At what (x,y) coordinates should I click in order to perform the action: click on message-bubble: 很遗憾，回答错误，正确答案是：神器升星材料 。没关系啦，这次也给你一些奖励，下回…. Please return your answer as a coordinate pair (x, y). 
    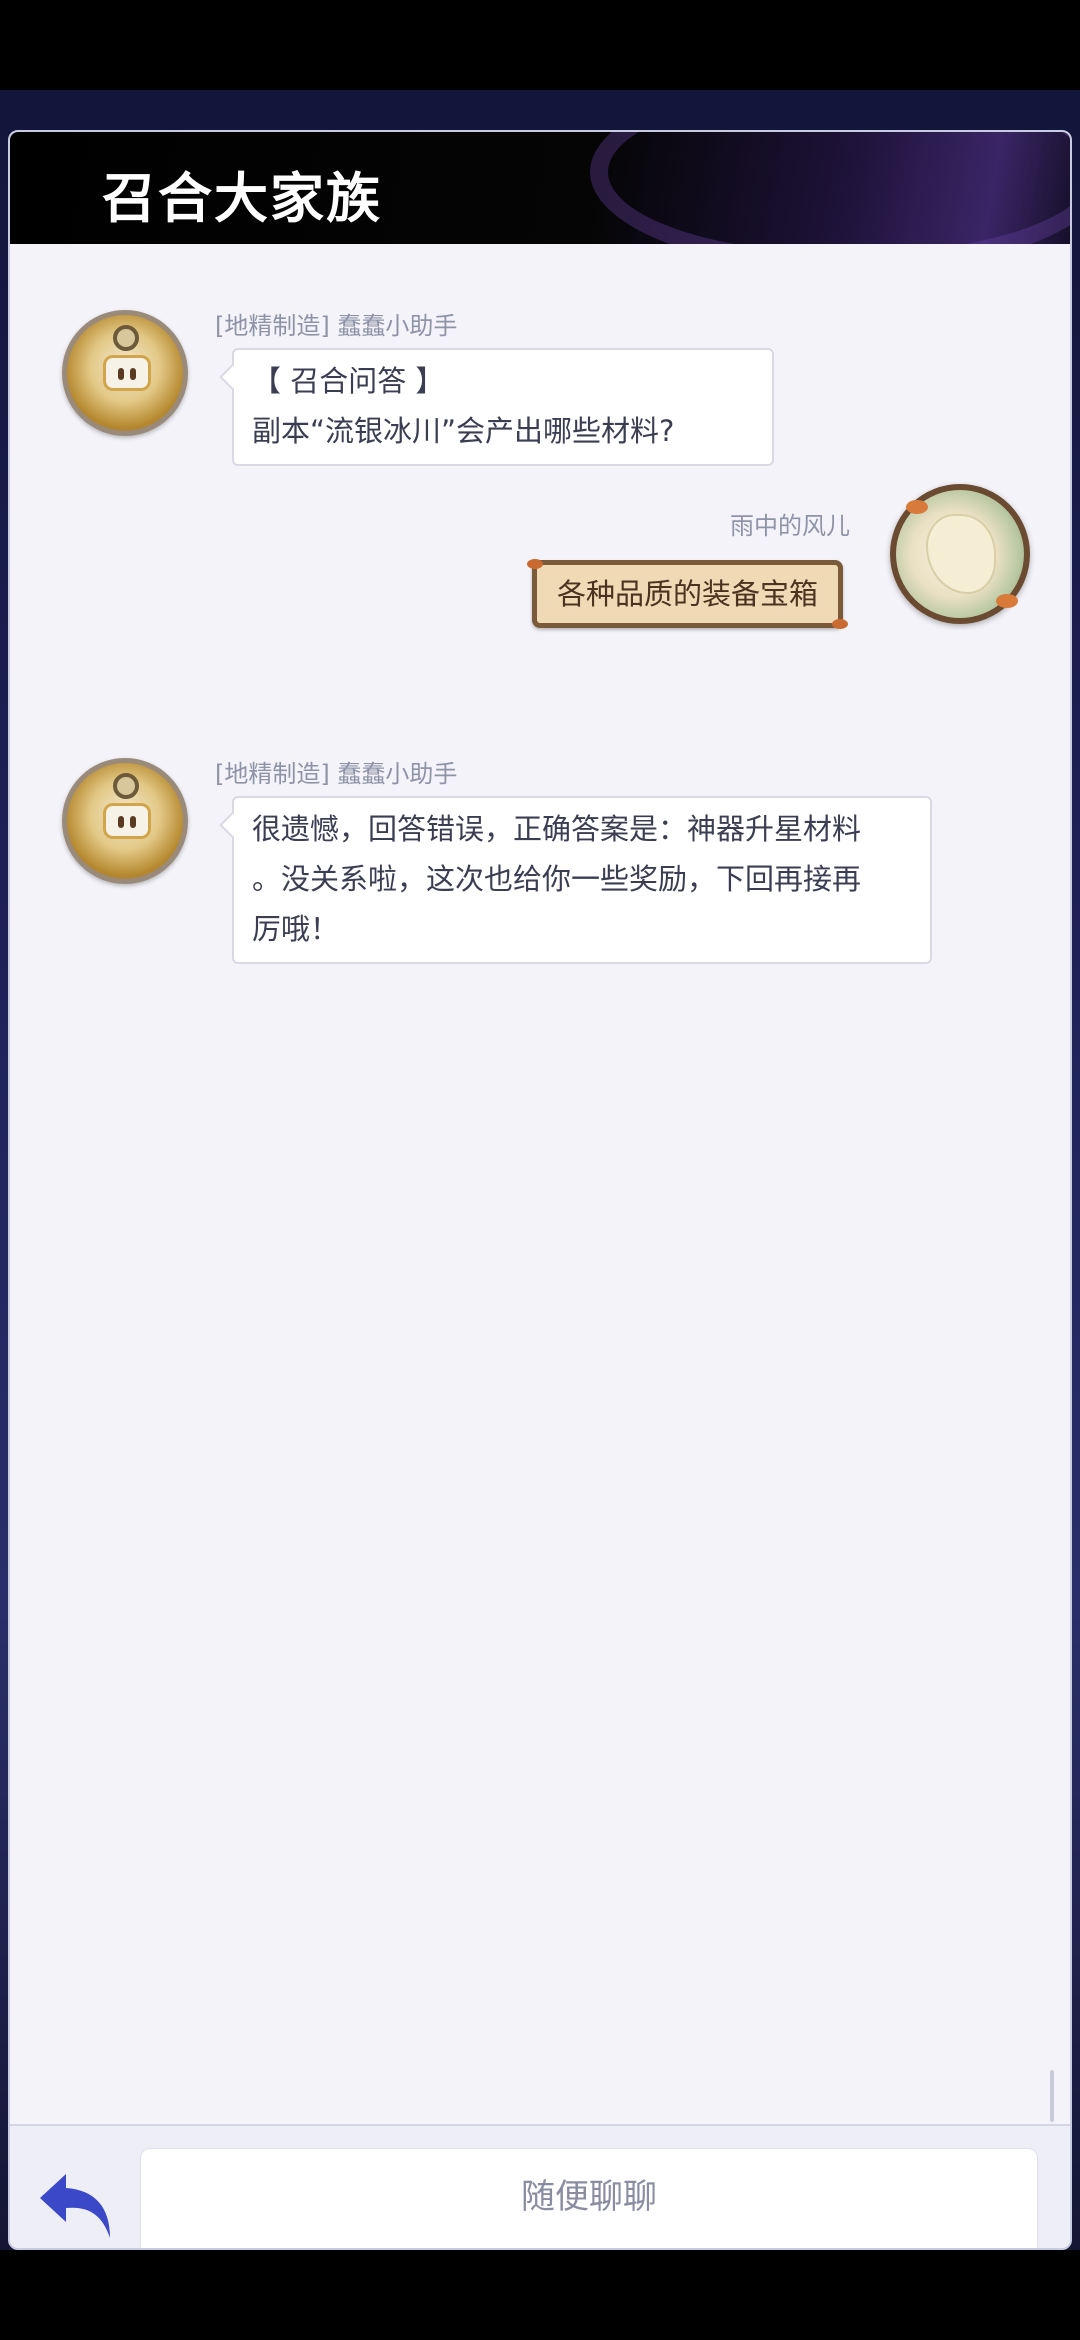
    Looking at the image, I should click on (575, 880).